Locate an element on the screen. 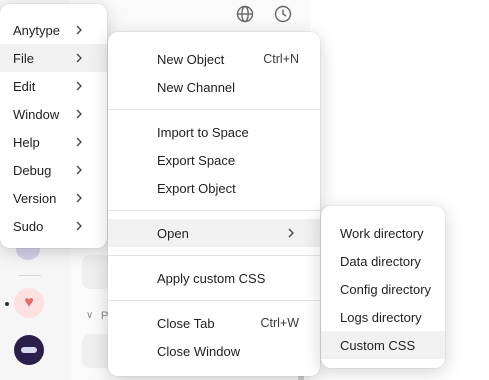 The height and width of the screenshot is (380, 489). menu-item-label: Custom CSS is located at coordinates (378, 345).